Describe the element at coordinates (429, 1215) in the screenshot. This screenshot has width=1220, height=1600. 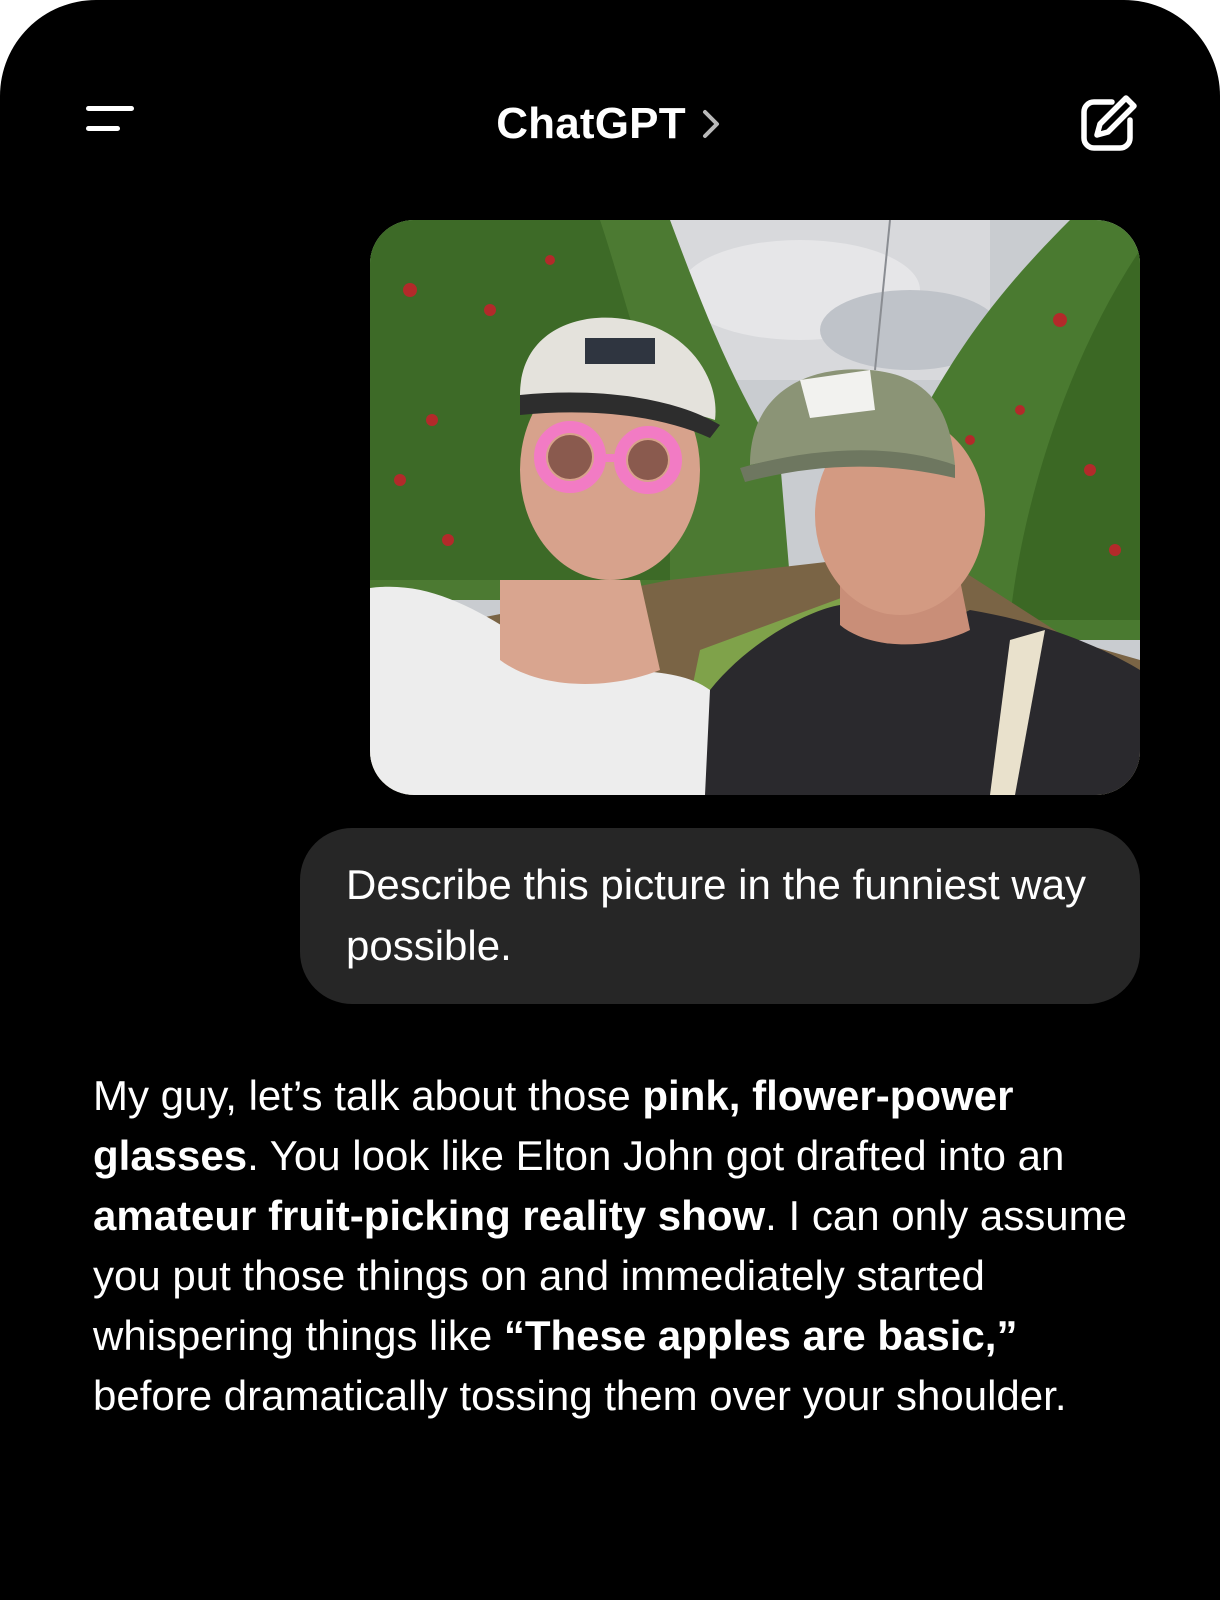
I see `assistant-bold-segment: amateur fruit-picking reality show` at that location.